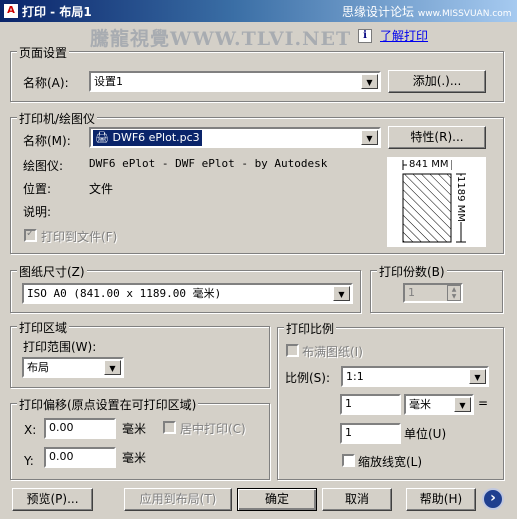 The image size is (517, 519). Describe the element at coordinates (208, 163) in the screenshot. I see `plotter-value: DWF6 ePlot - DWF ePlot - by Autodesk` at that location.